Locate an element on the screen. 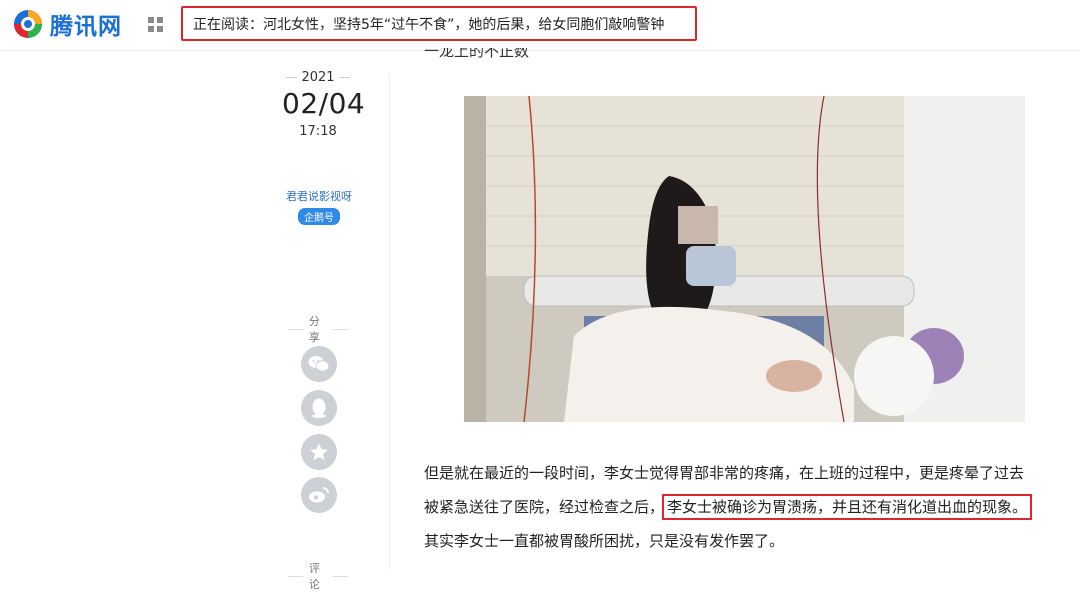 The image size is (1080, 592). share-label: 分享 is located at coordinates (318, 329).